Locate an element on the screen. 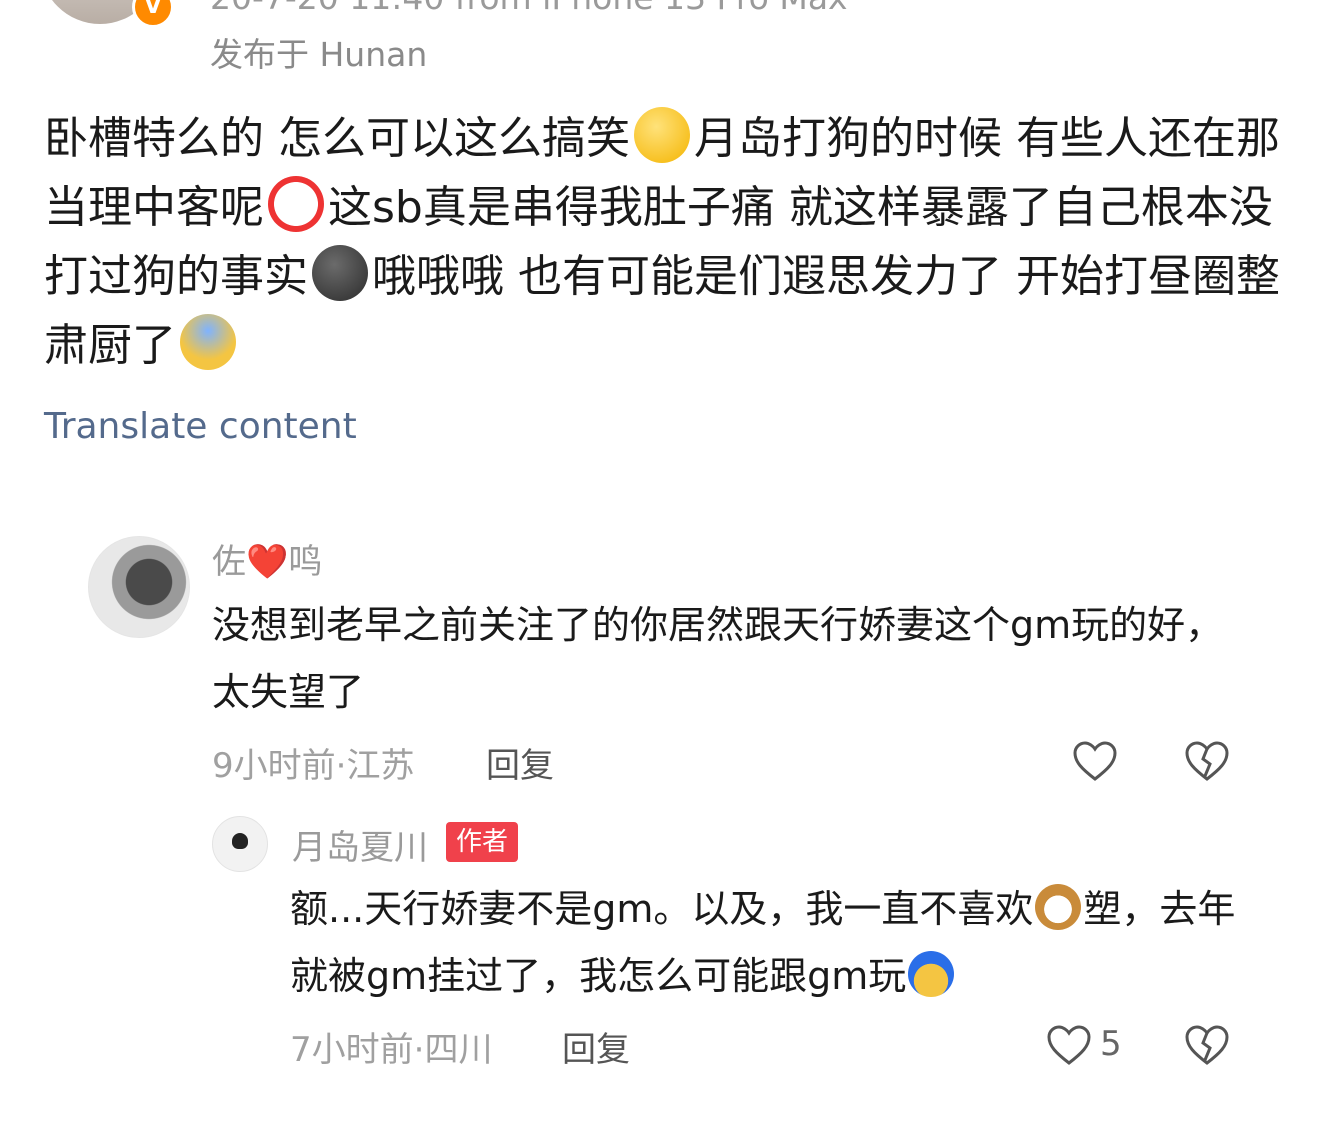 The width and height of the screenshot is (1320, 1121). blue-face-emoji-icon is located at coordinates (931, 974).